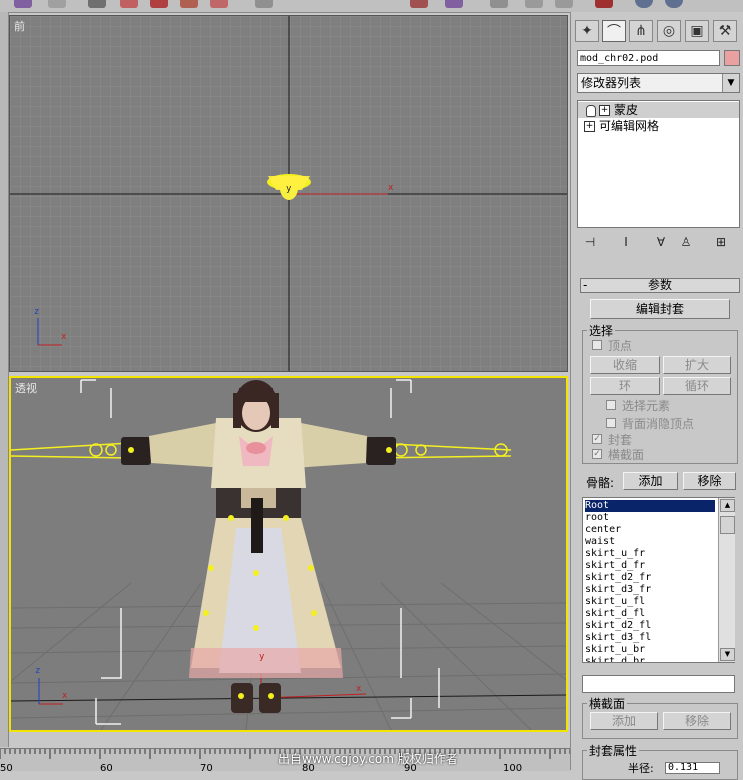  What do you see at coordinates (709, 481) in the screenshot?
I see `remove-bone-button: 移除` at bounding box center [709, 481].